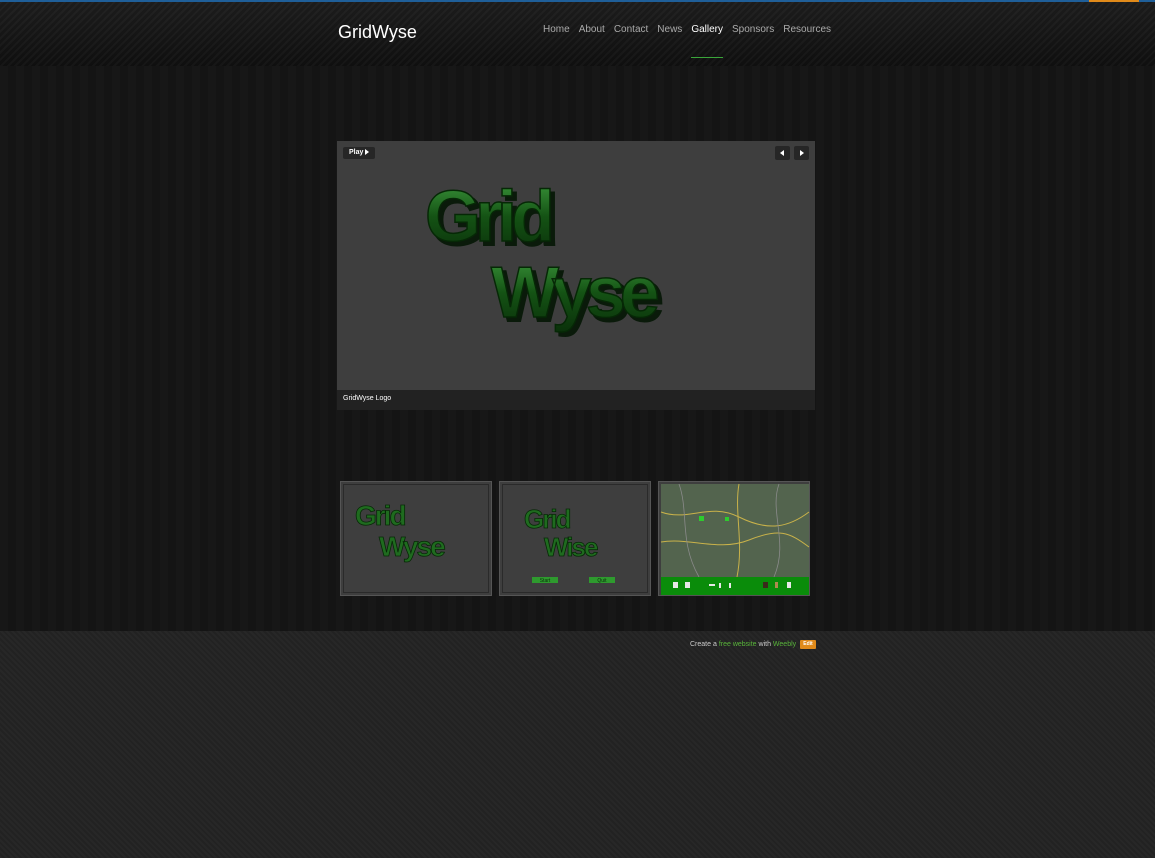 The width and height of the screenshot is (1155, 858). Describe the element at coordinates (545, 581) in the screenshot. I see `thumb2-start-label: Start` at that location.